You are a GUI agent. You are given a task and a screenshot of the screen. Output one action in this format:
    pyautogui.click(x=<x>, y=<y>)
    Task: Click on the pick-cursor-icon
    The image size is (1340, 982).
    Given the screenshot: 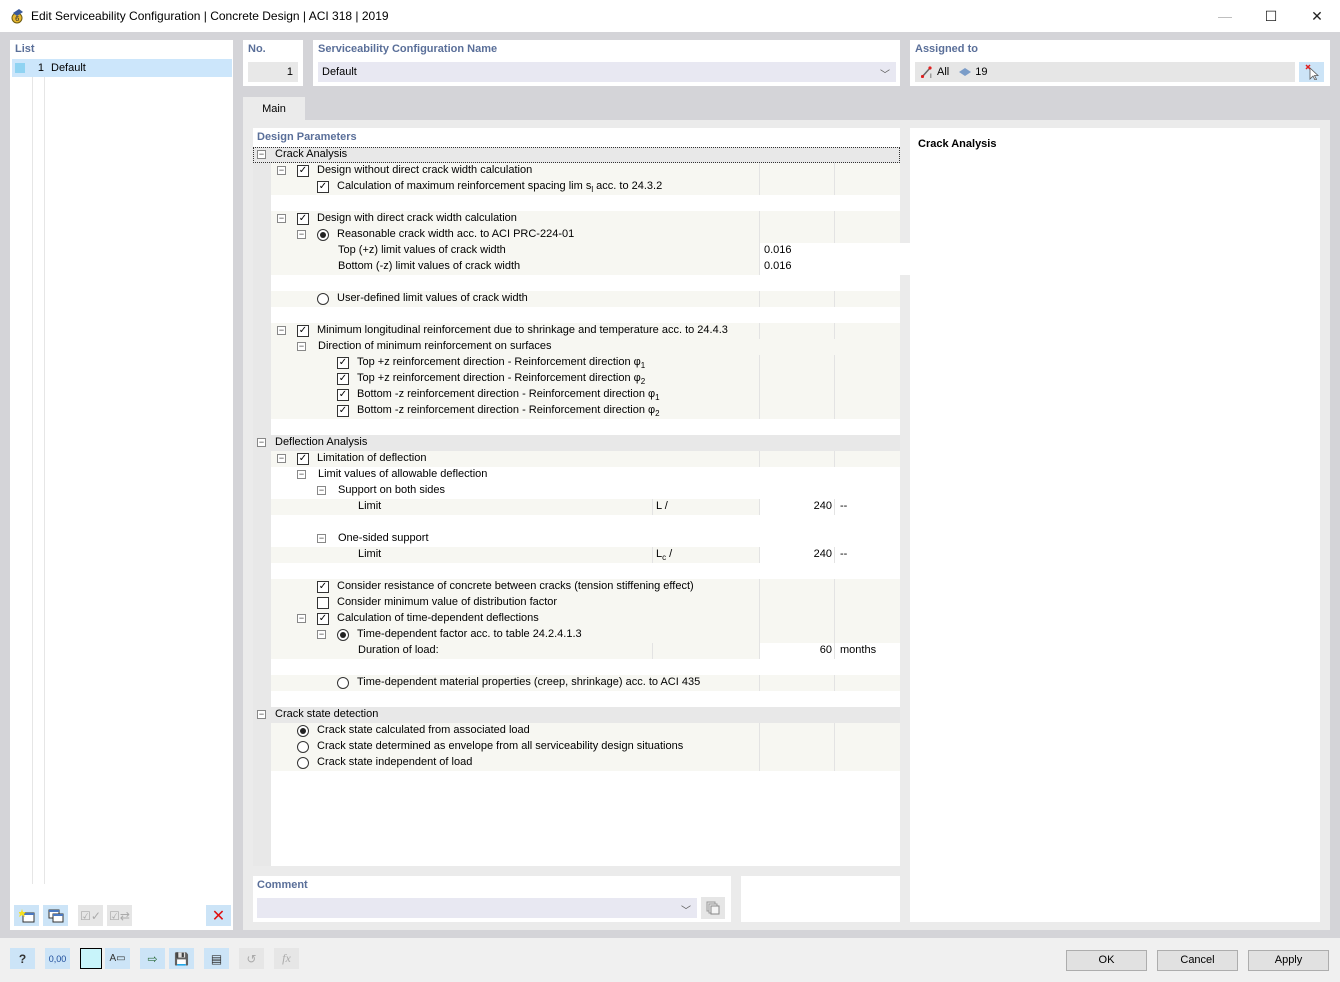 What is the action you would take?
    pyautogui.click(x=1311, y=72)
    